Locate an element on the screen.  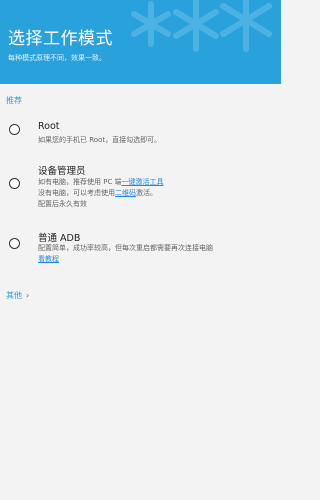
other-options-link: 其他 › is located at coordinates (17, 295).